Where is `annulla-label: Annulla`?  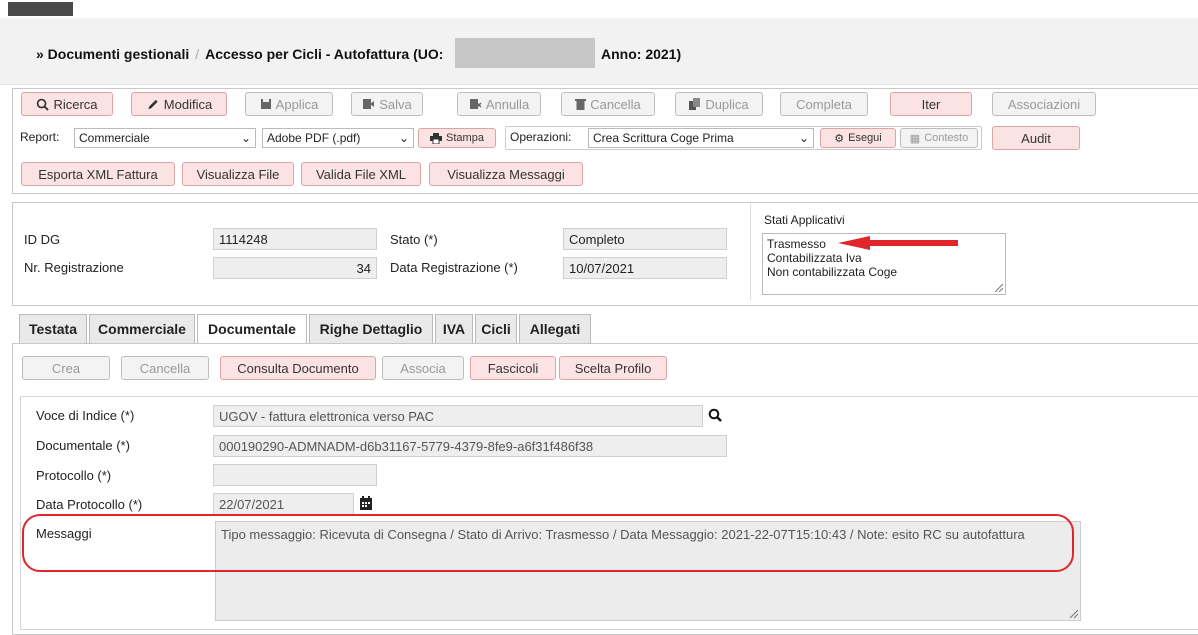 annulla-label: Annulla is located at coordinates (507, 104).